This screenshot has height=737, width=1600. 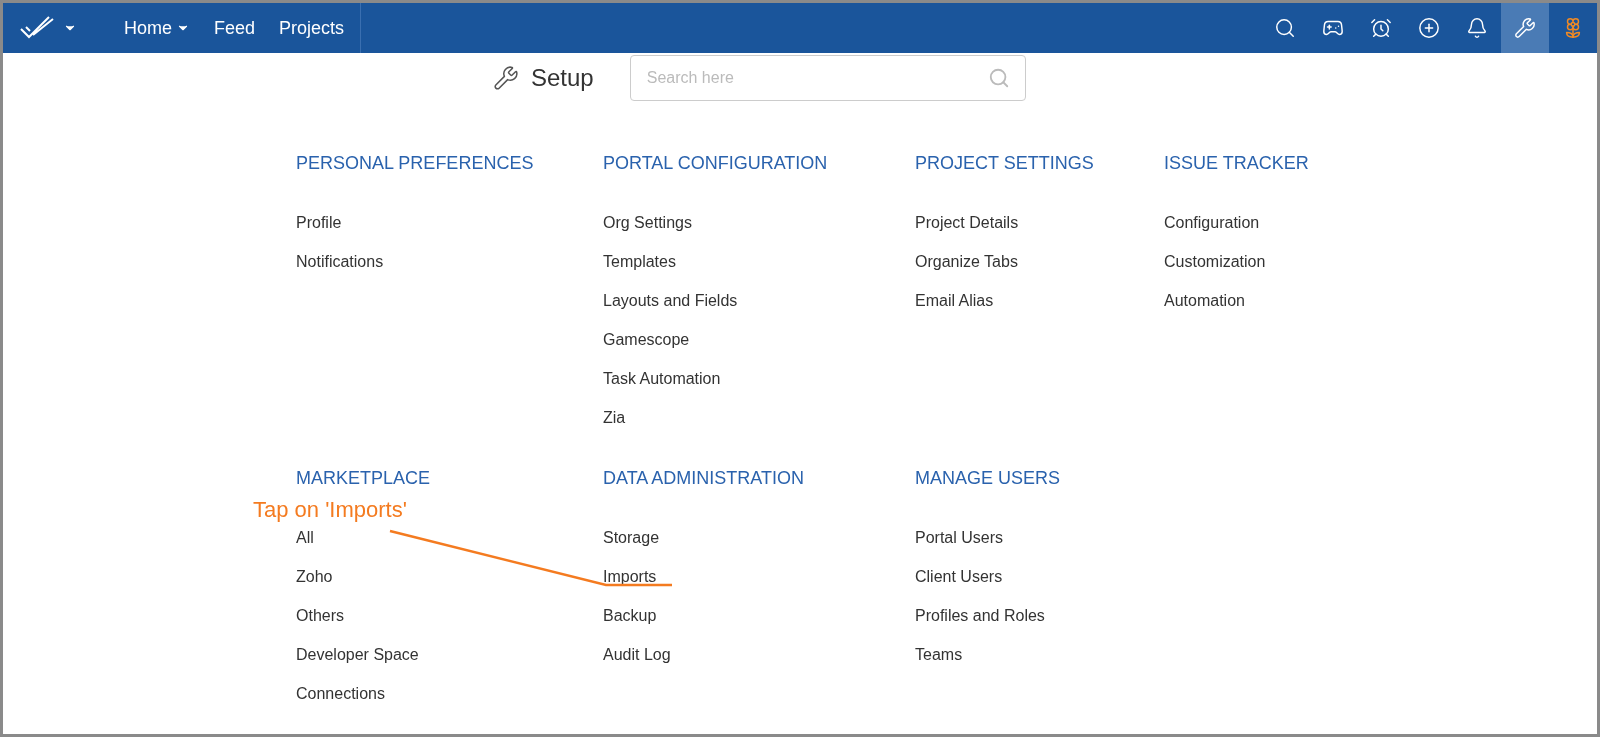 I want to click on setup-link: Others, so click(x=320, y=615).